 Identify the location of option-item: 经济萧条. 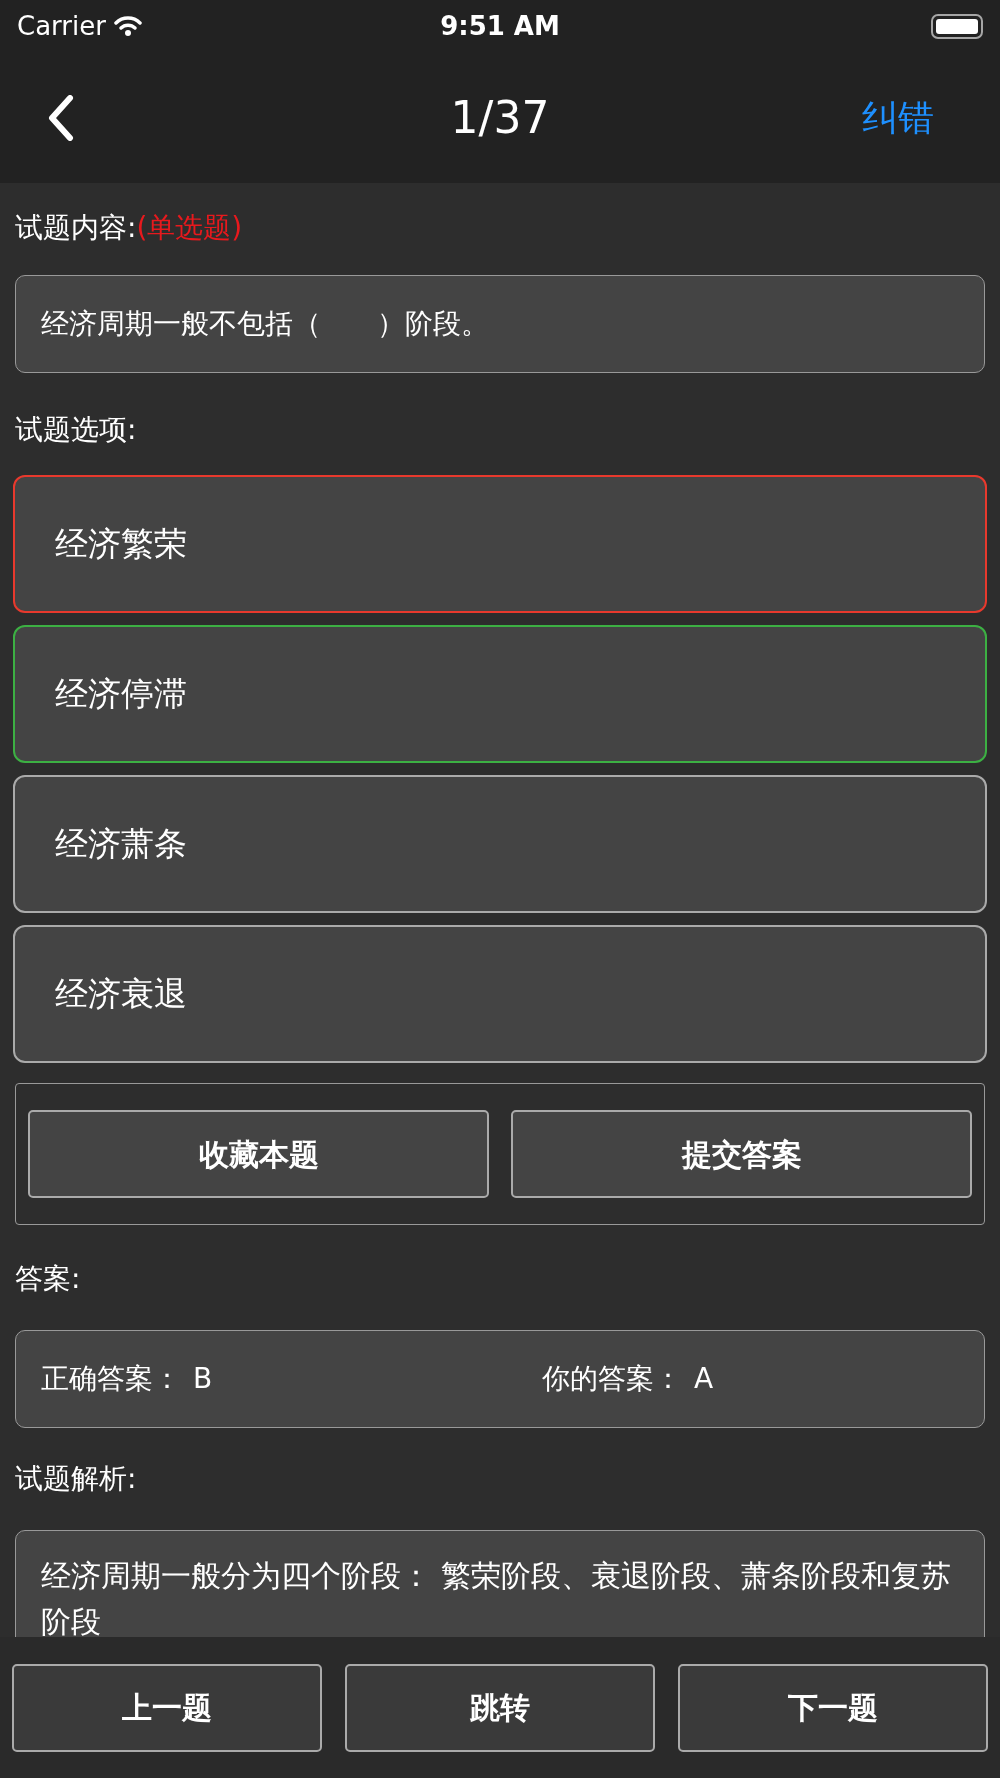
(500, 844).